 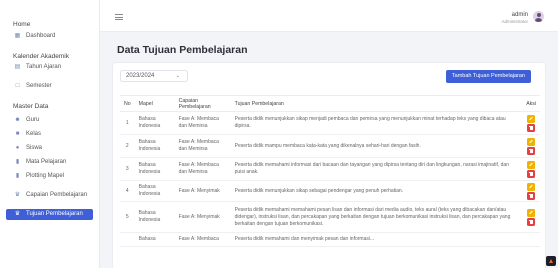 What do you see at coordinates (514, 21) in the screenshot?
I see `user-role: Administrator` at bounding box center [514, 21].